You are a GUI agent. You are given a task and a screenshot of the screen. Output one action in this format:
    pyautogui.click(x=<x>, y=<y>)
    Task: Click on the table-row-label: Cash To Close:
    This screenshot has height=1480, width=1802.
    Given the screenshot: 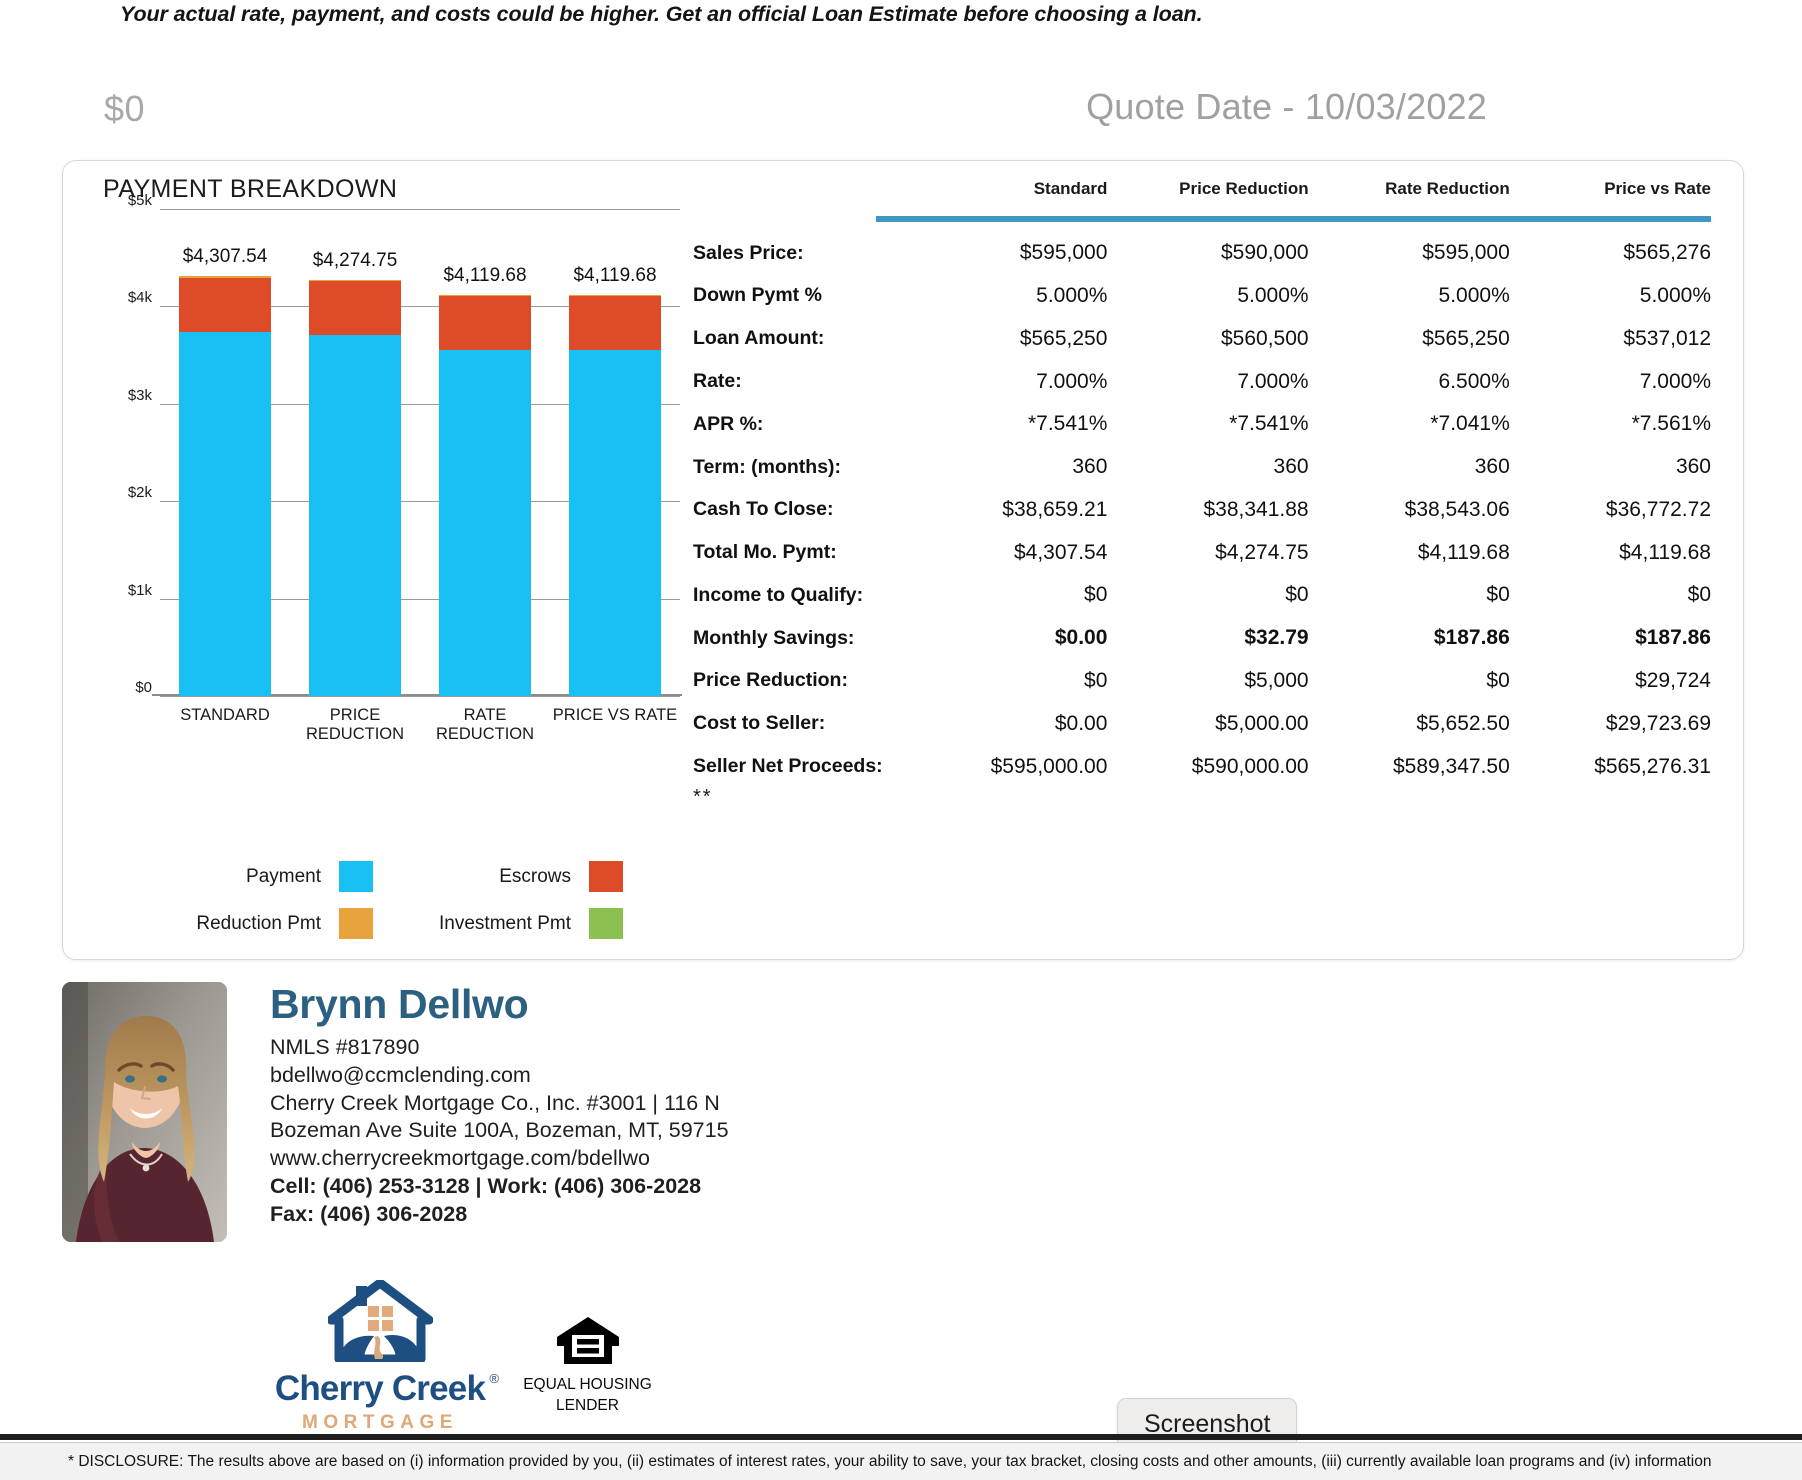 What is the action you would take?
    pyautogui.click(x=763, y=509)
    